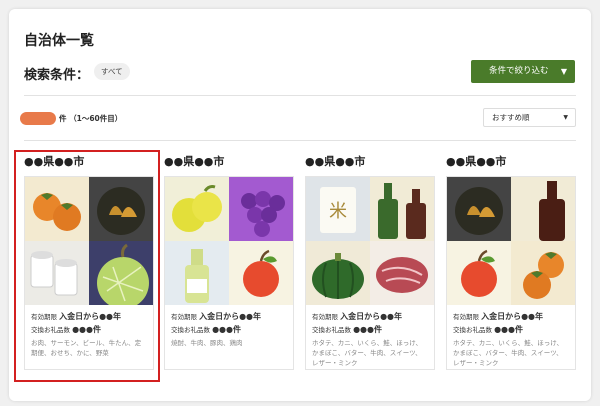  Describe the element at coordinates (261, 209) in the screenshot. I see `grape-icon` at that location.